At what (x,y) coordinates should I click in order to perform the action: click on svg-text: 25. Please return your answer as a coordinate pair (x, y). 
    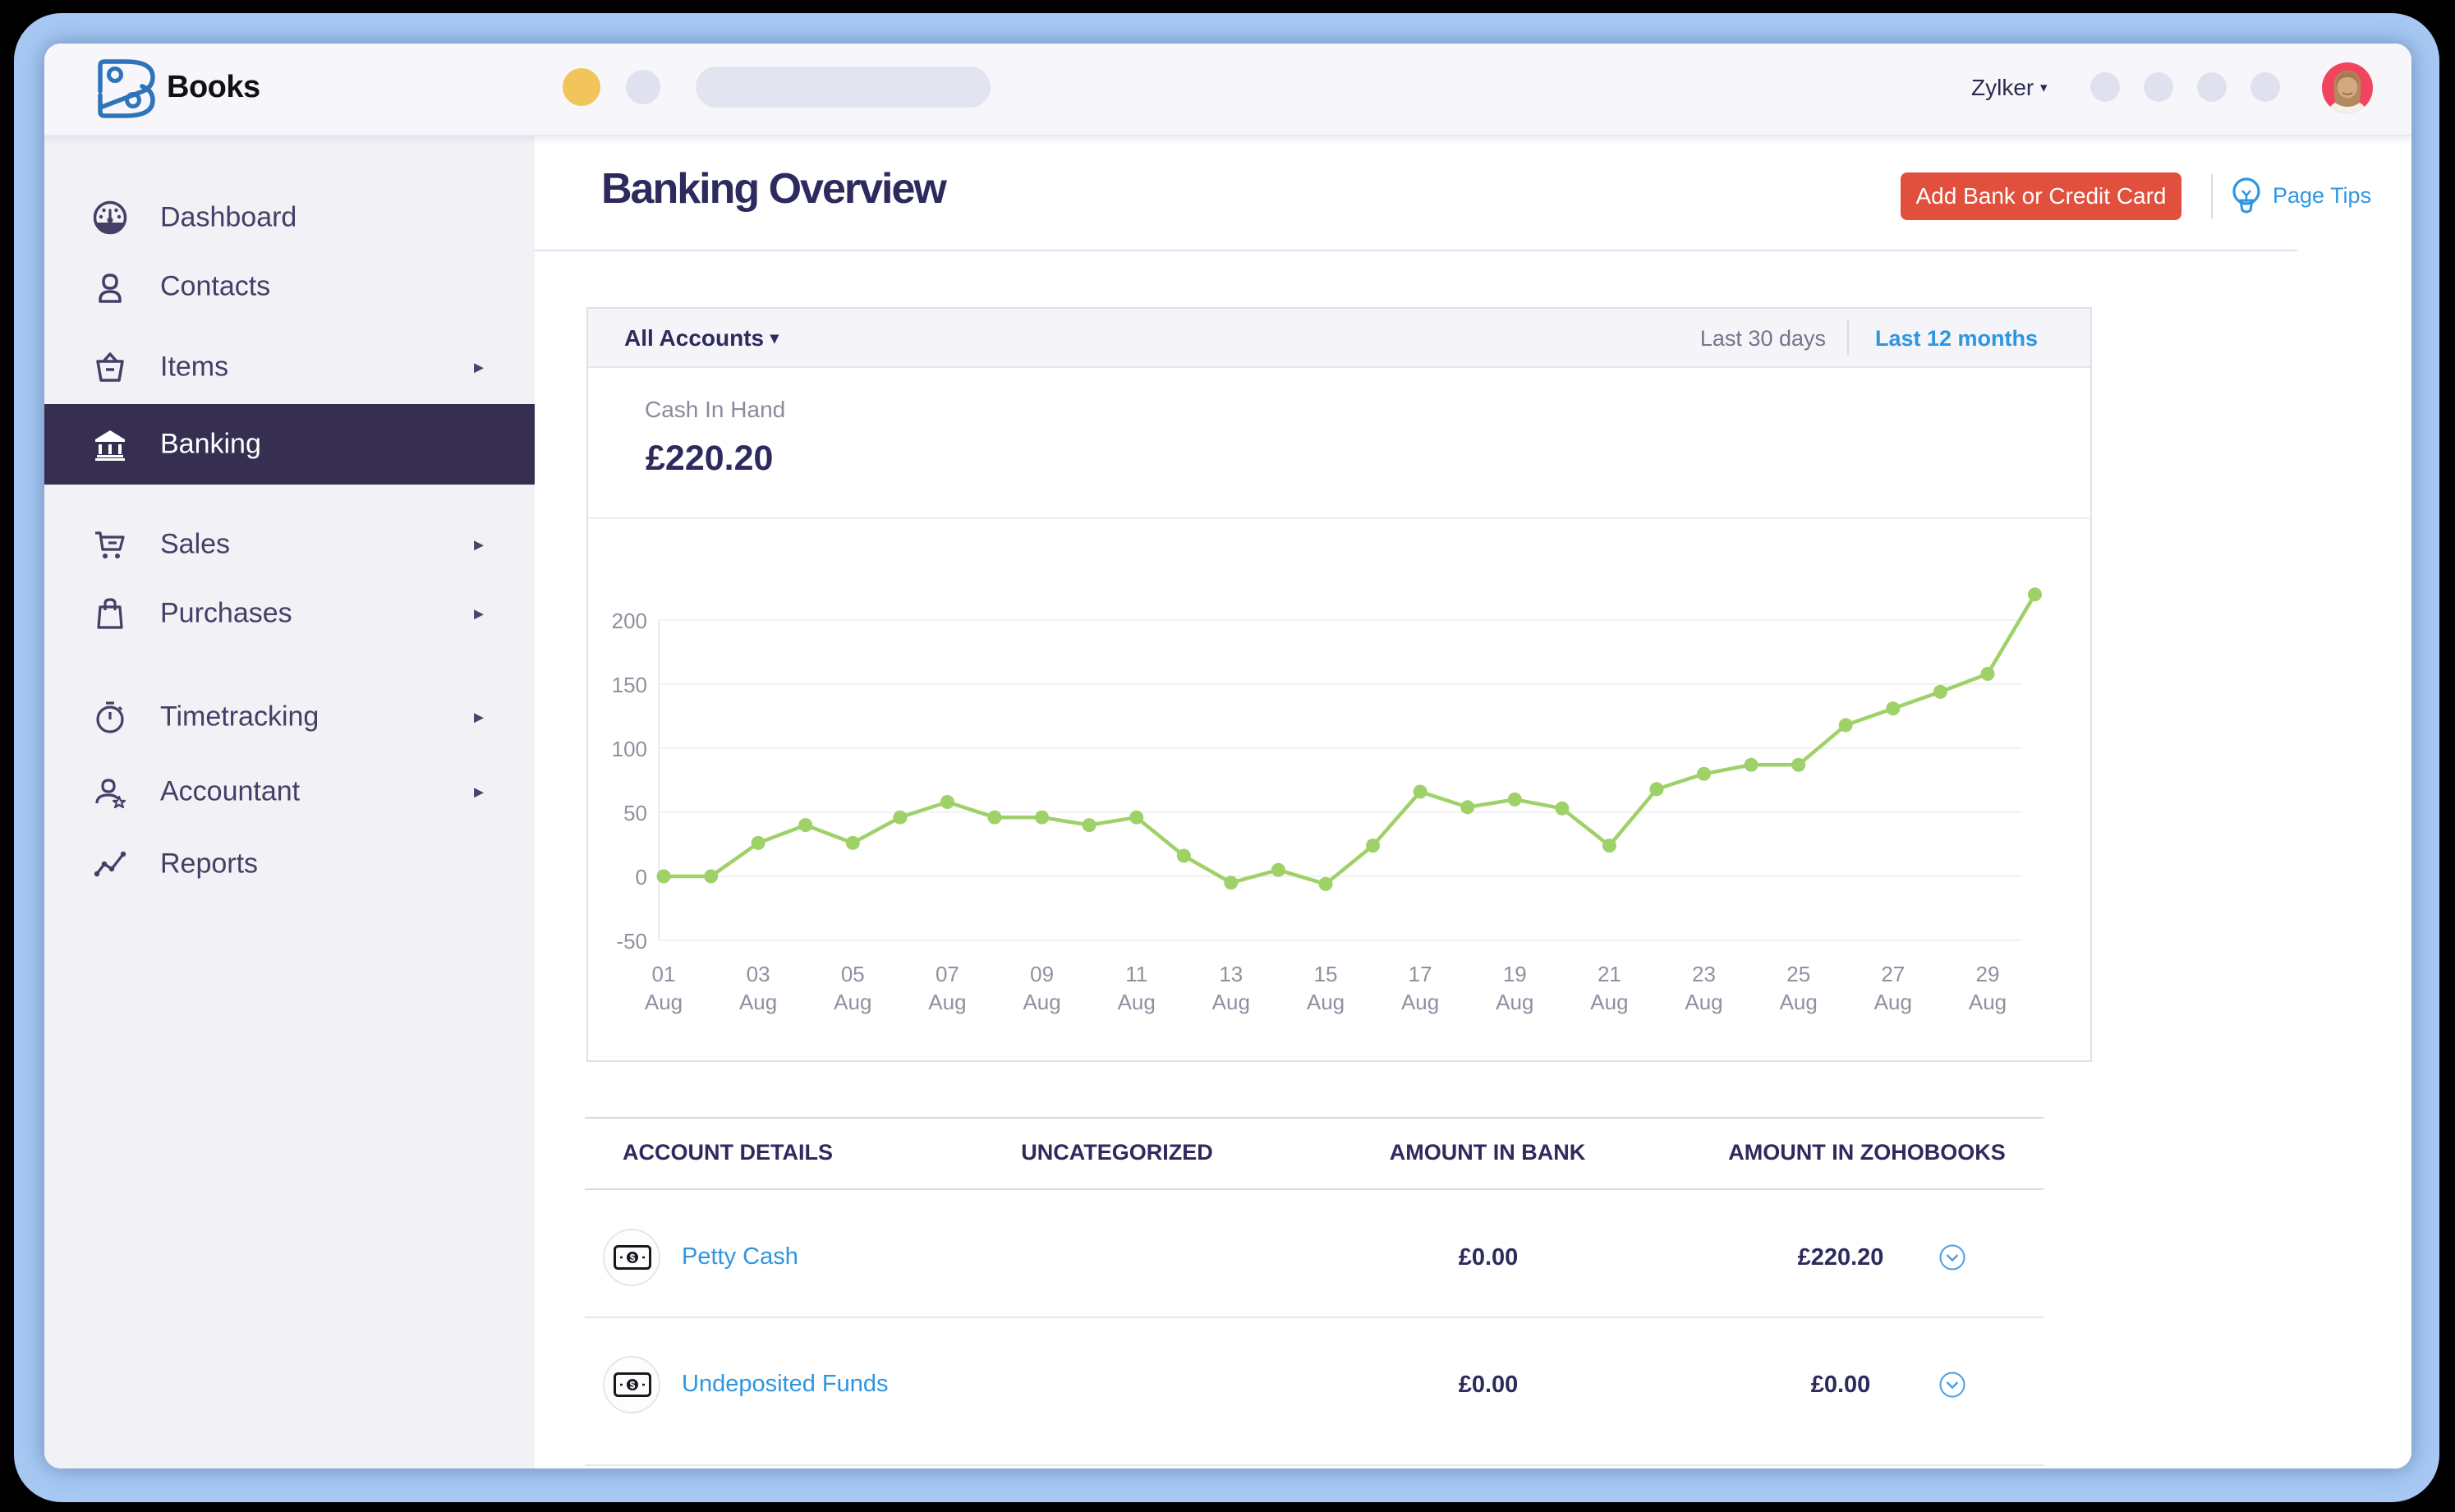
    Looking at the image, I should click on (1798, 974).